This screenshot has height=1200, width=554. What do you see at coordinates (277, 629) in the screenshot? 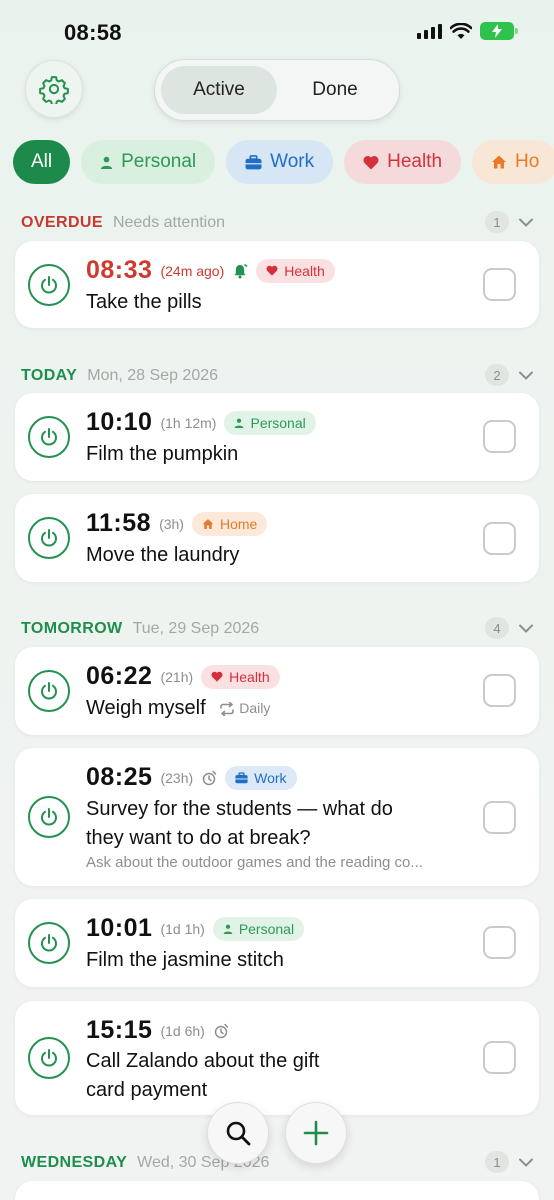
I see `section-header-tomorrow: TOMORROW Tue, 29 Sep 2026 4` at bounding box center [277, 629].